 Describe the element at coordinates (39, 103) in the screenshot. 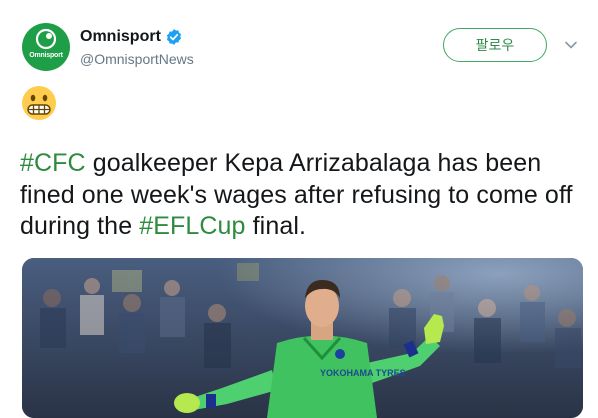

I see `grimacing-face-emoji-icon` at that location.